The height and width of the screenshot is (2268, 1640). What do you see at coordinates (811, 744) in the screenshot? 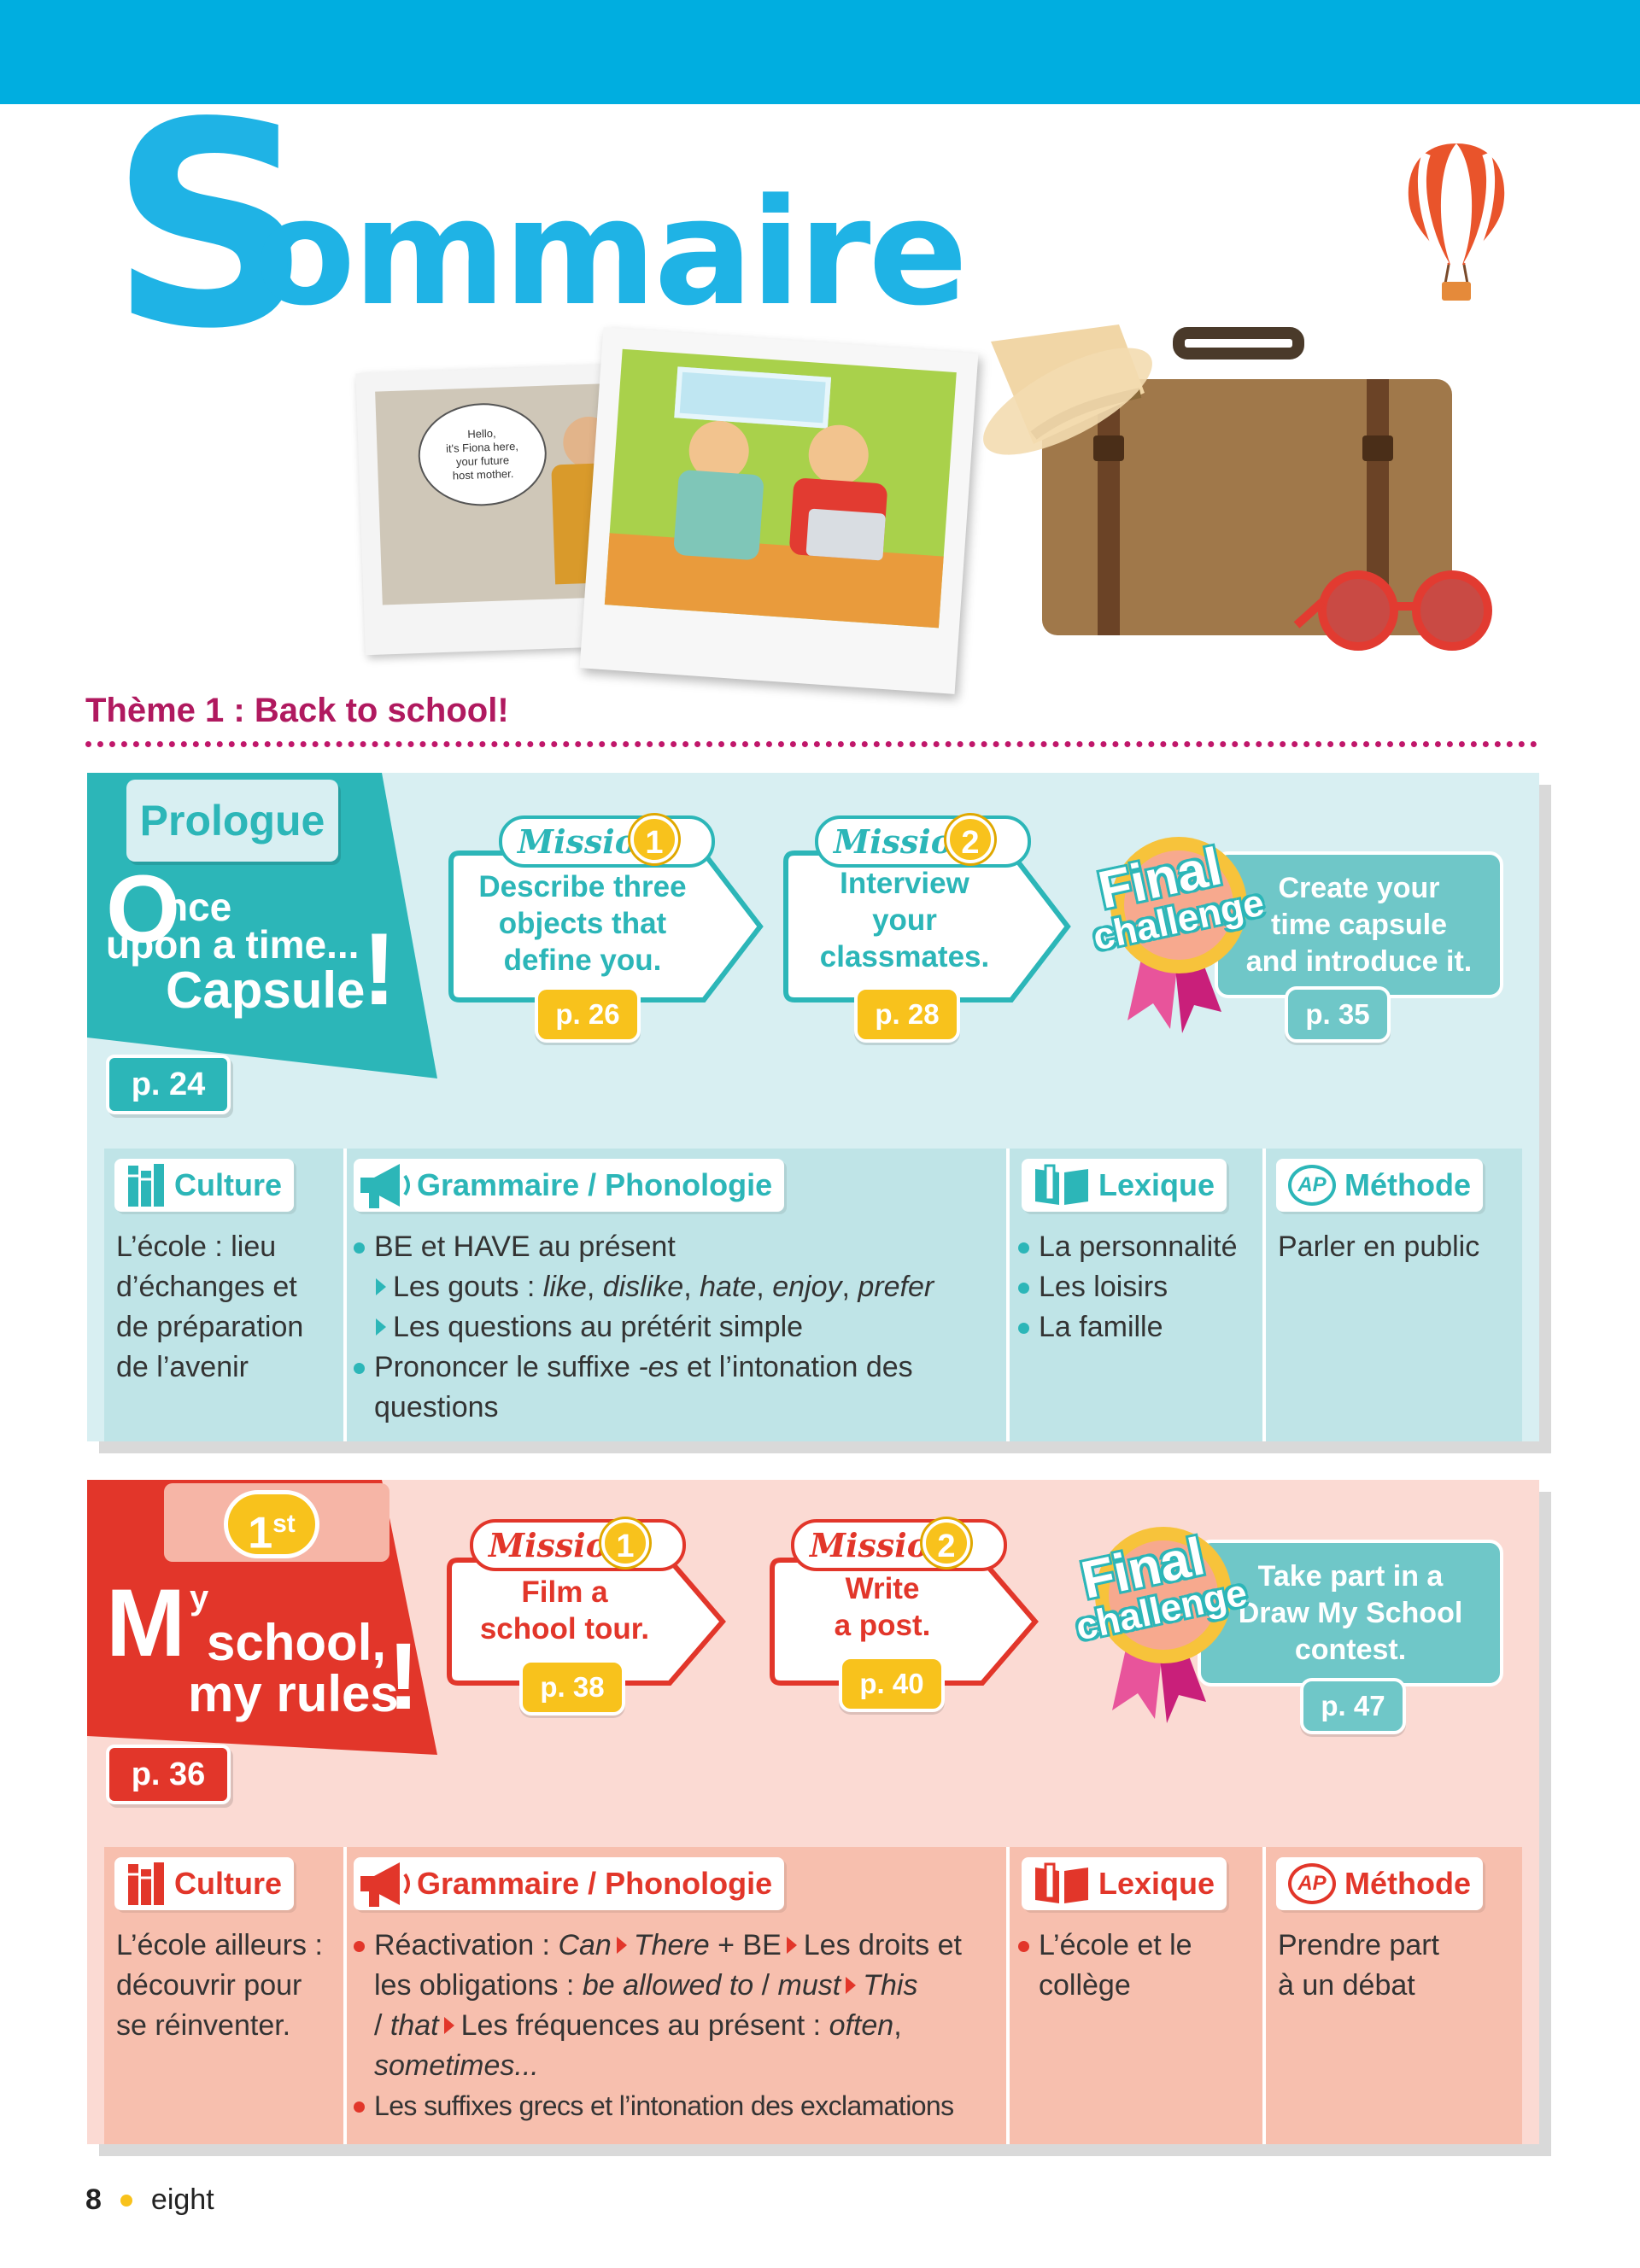
I see `dotted-divider` at bounding box center [811, 744].